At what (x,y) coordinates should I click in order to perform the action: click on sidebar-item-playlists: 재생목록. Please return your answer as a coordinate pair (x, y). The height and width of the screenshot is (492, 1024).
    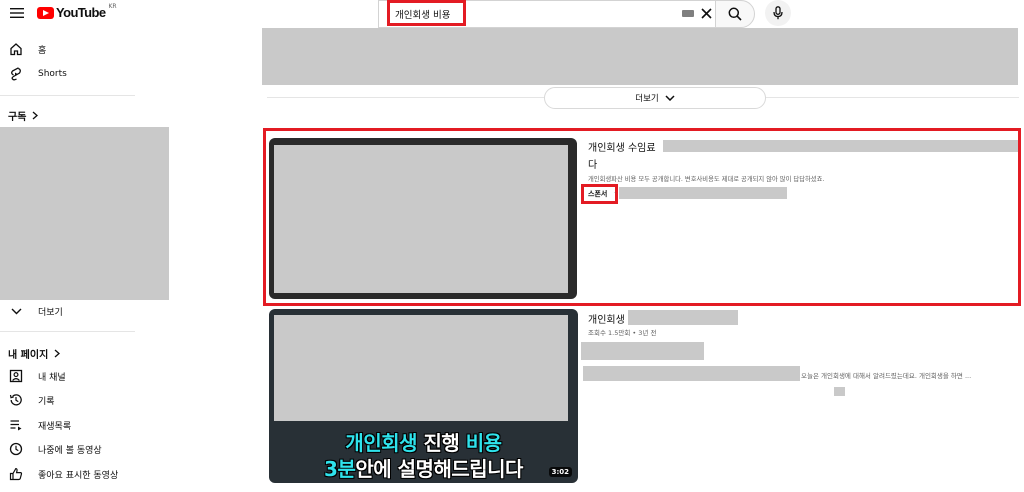
    Looking at the image, I should click on (85, 425).